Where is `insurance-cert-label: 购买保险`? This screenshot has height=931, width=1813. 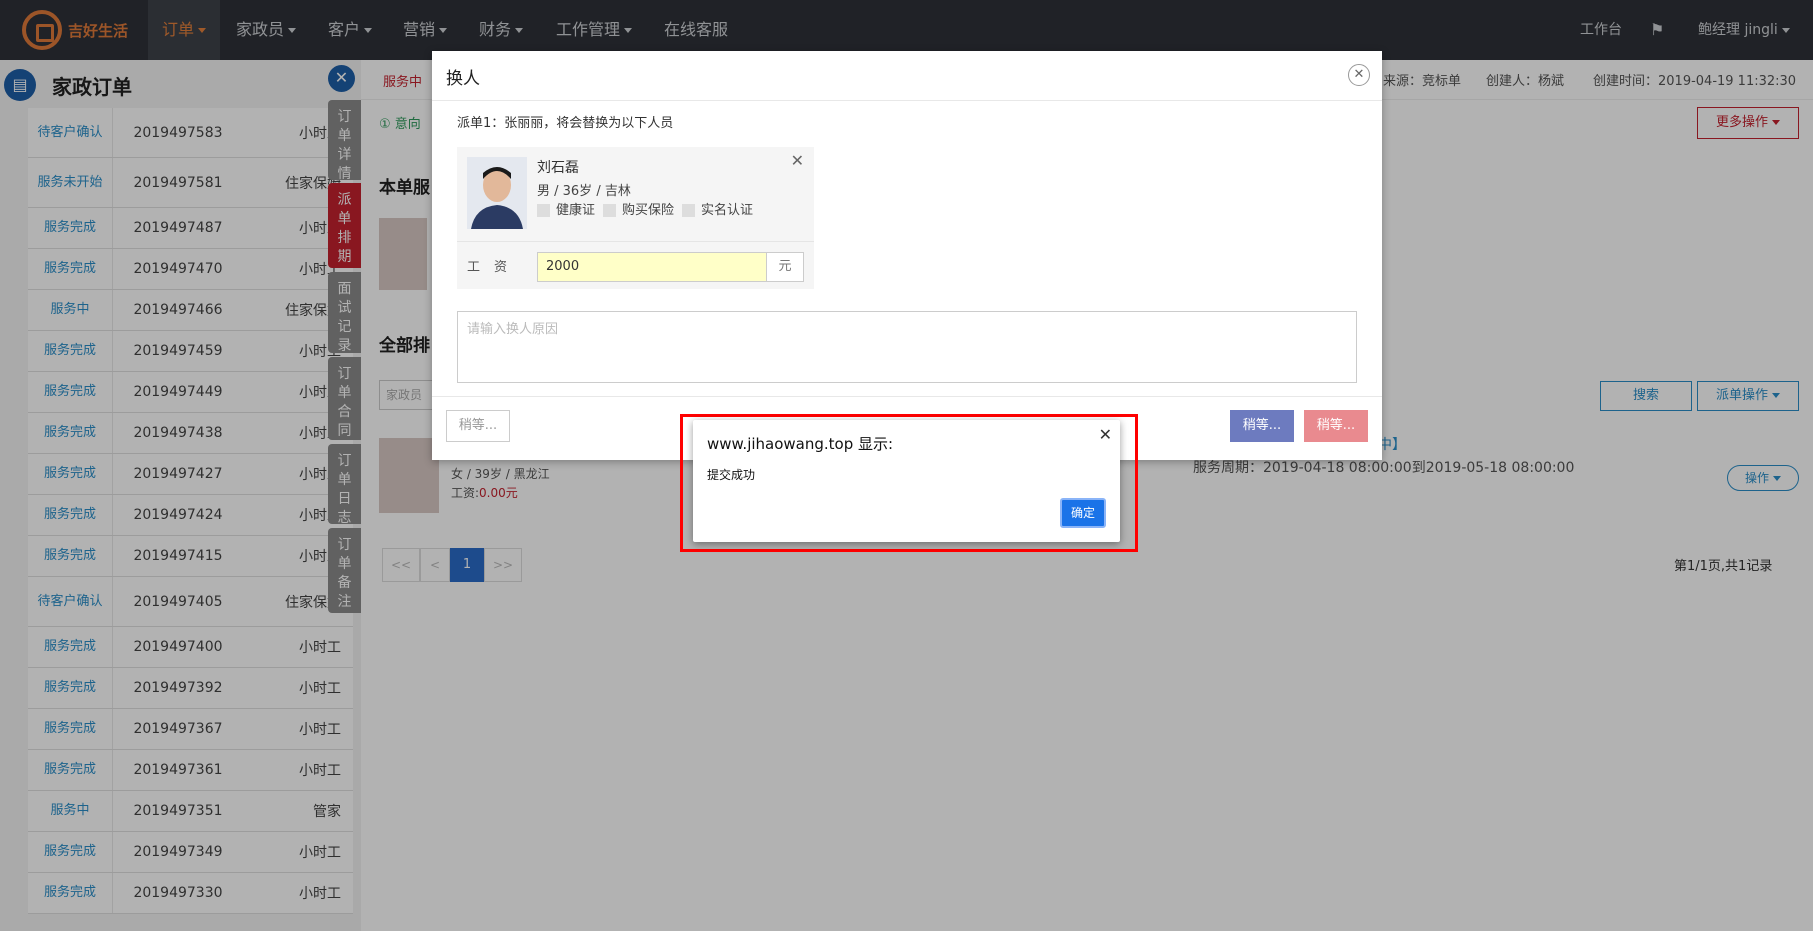
insurance-cert-label: 购买保险 is located at coordinates (648, 210).